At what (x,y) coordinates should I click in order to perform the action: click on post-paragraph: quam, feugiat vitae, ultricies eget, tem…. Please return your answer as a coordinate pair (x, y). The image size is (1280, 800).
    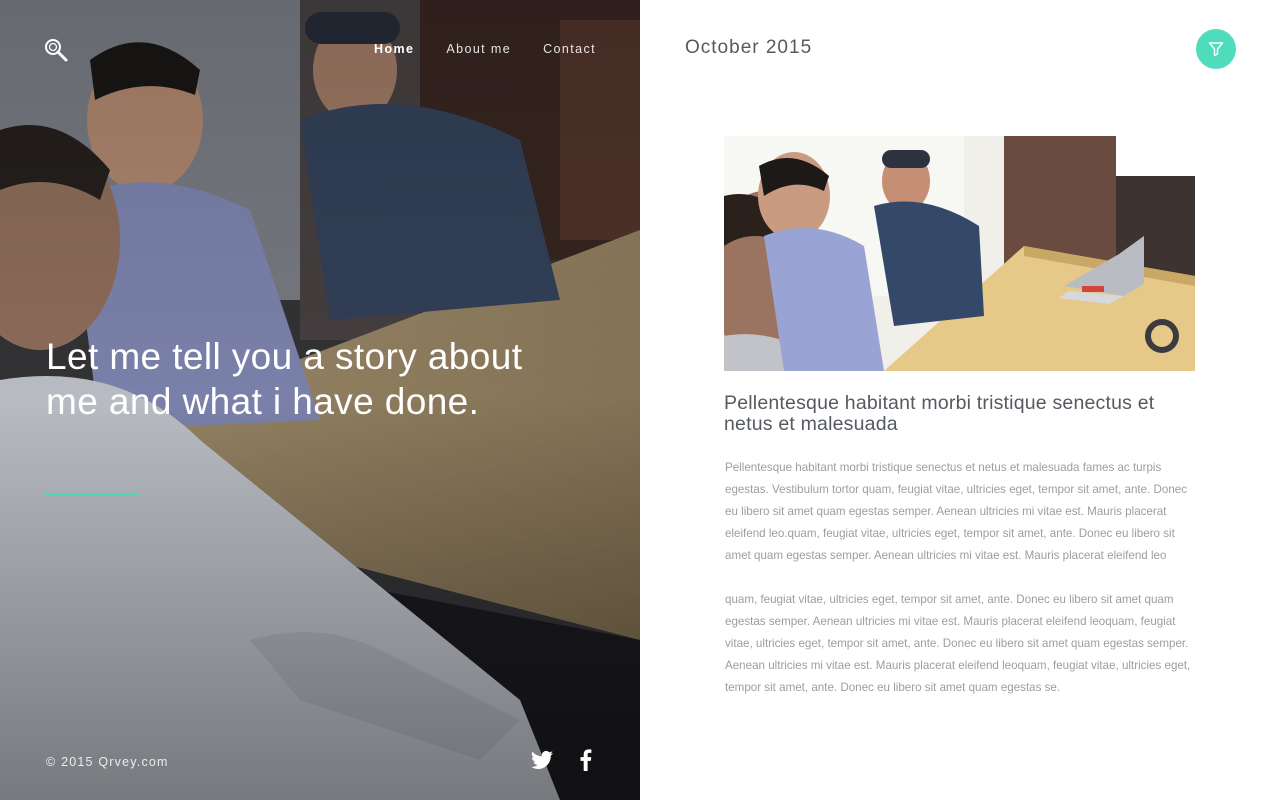
    Looking at the image, I should click on (958, 643).